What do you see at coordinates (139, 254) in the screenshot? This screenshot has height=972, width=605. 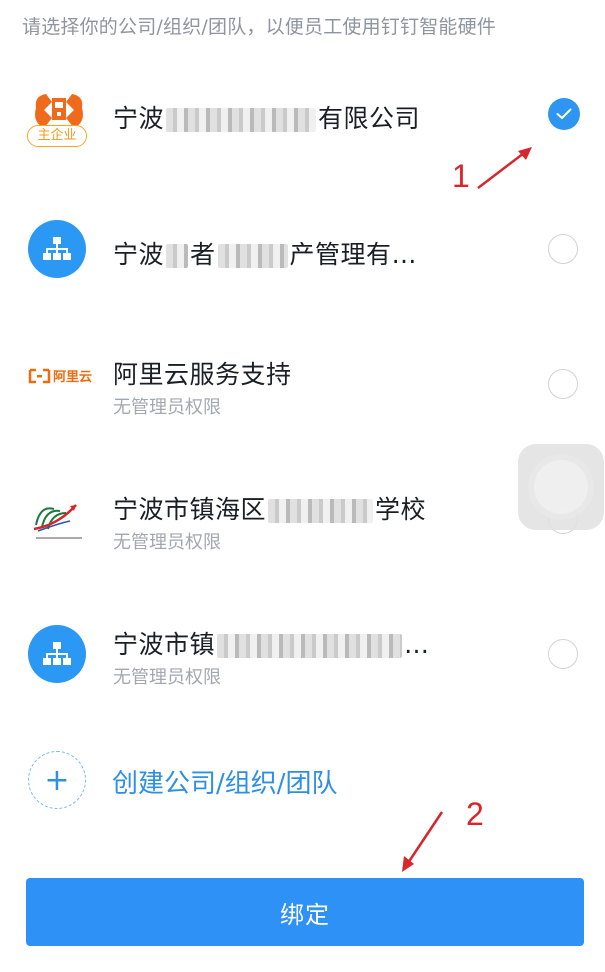 I see `org-name-2-prefix: 宁波` at bounding box center [139, 254].